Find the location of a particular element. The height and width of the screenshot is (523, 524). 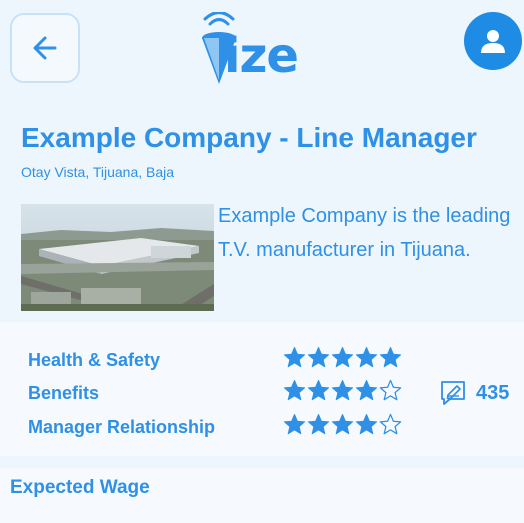

profile-button is located at coordinates (493, 41).